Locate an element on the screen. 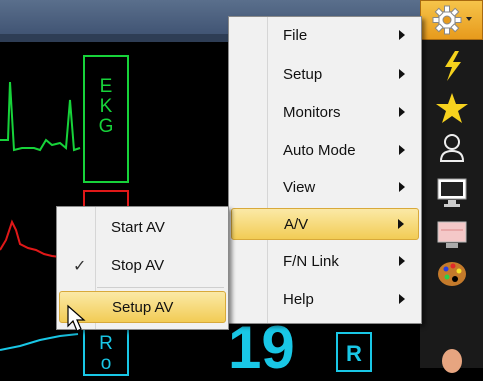  menu-item-label: Stop AV is located at coordinates (138, 265).